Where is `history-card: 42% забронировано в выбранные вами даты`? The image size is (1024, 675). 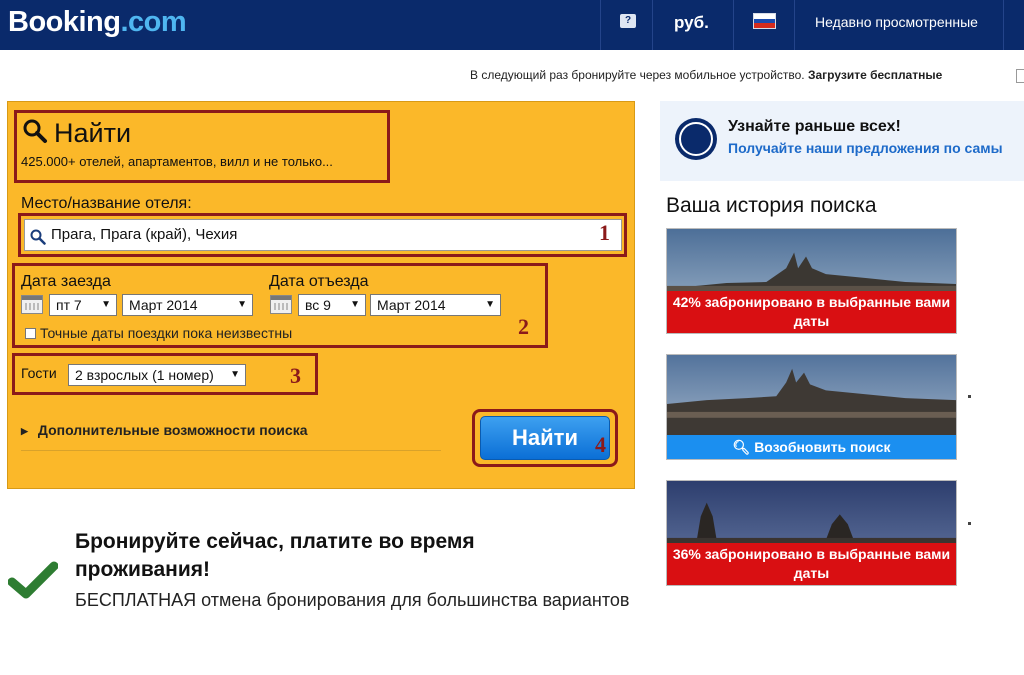
history-card: 42% забронировано в выбранные вами даты is located at coordinates (811, 281).